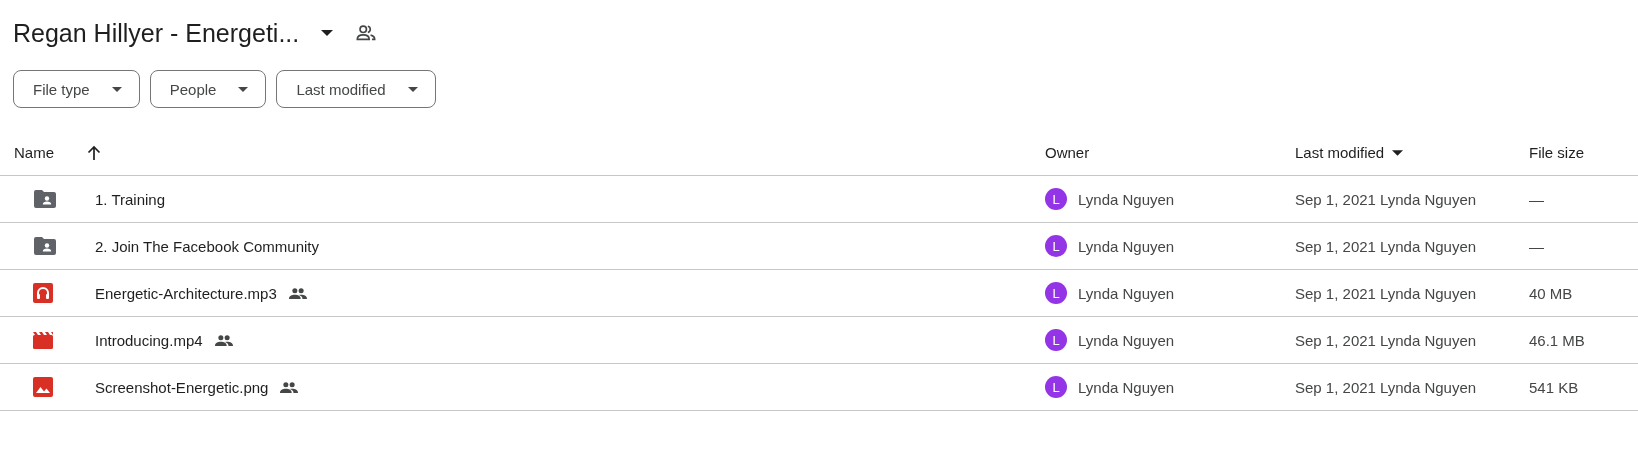  Describe the element at coordinates (207, 246) in the screenshot. I see `file-name: 2. Join The Facebook Community` at that location.